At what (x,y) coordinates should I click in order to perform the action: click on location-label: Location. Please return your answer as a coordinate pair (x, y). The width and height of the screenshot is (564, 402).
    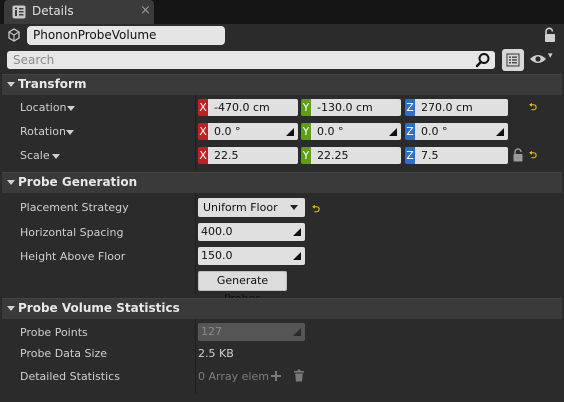
    Looking at the image, I should click on (43, 107).